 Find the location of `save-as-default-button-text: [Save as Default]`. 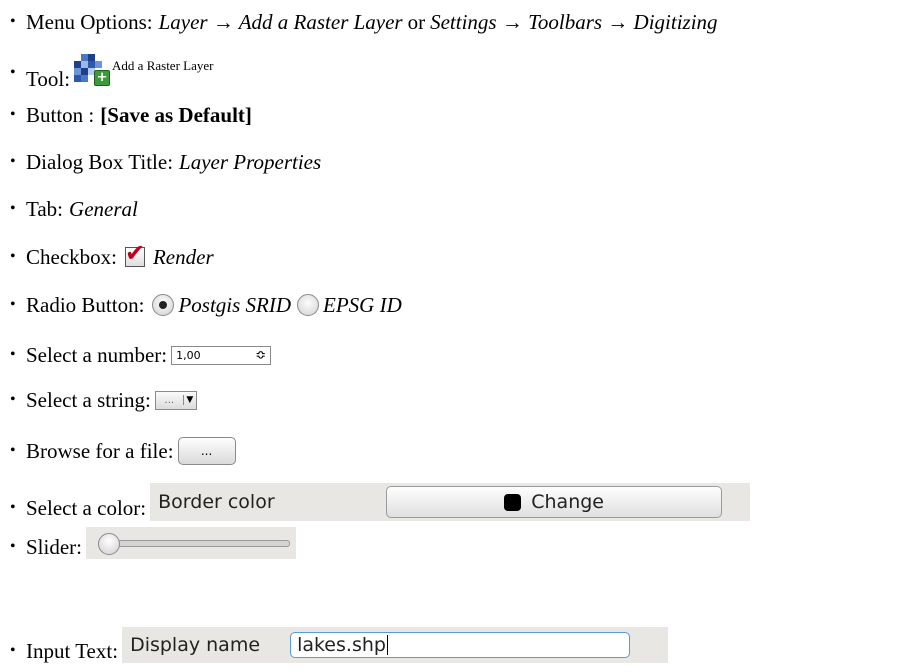

save-as-default-button-text: [Save as Default] is located at coordinates (176, 115).